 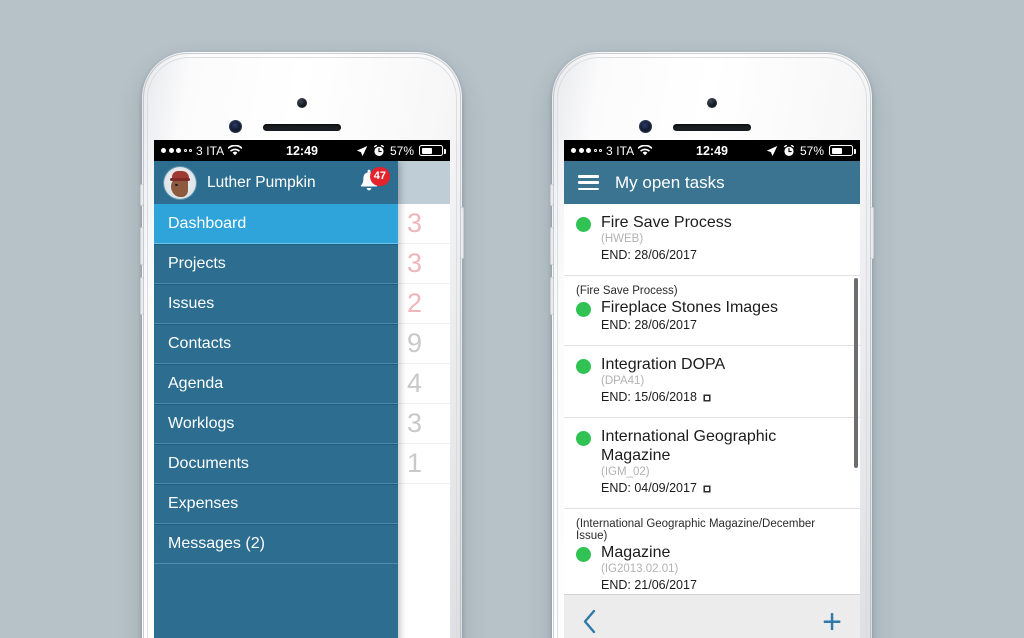 What do you see at coordinates (203, 503) in the screenshot?
I see `sidebar-item-label: Expenses` at bounding box center [203, 503].